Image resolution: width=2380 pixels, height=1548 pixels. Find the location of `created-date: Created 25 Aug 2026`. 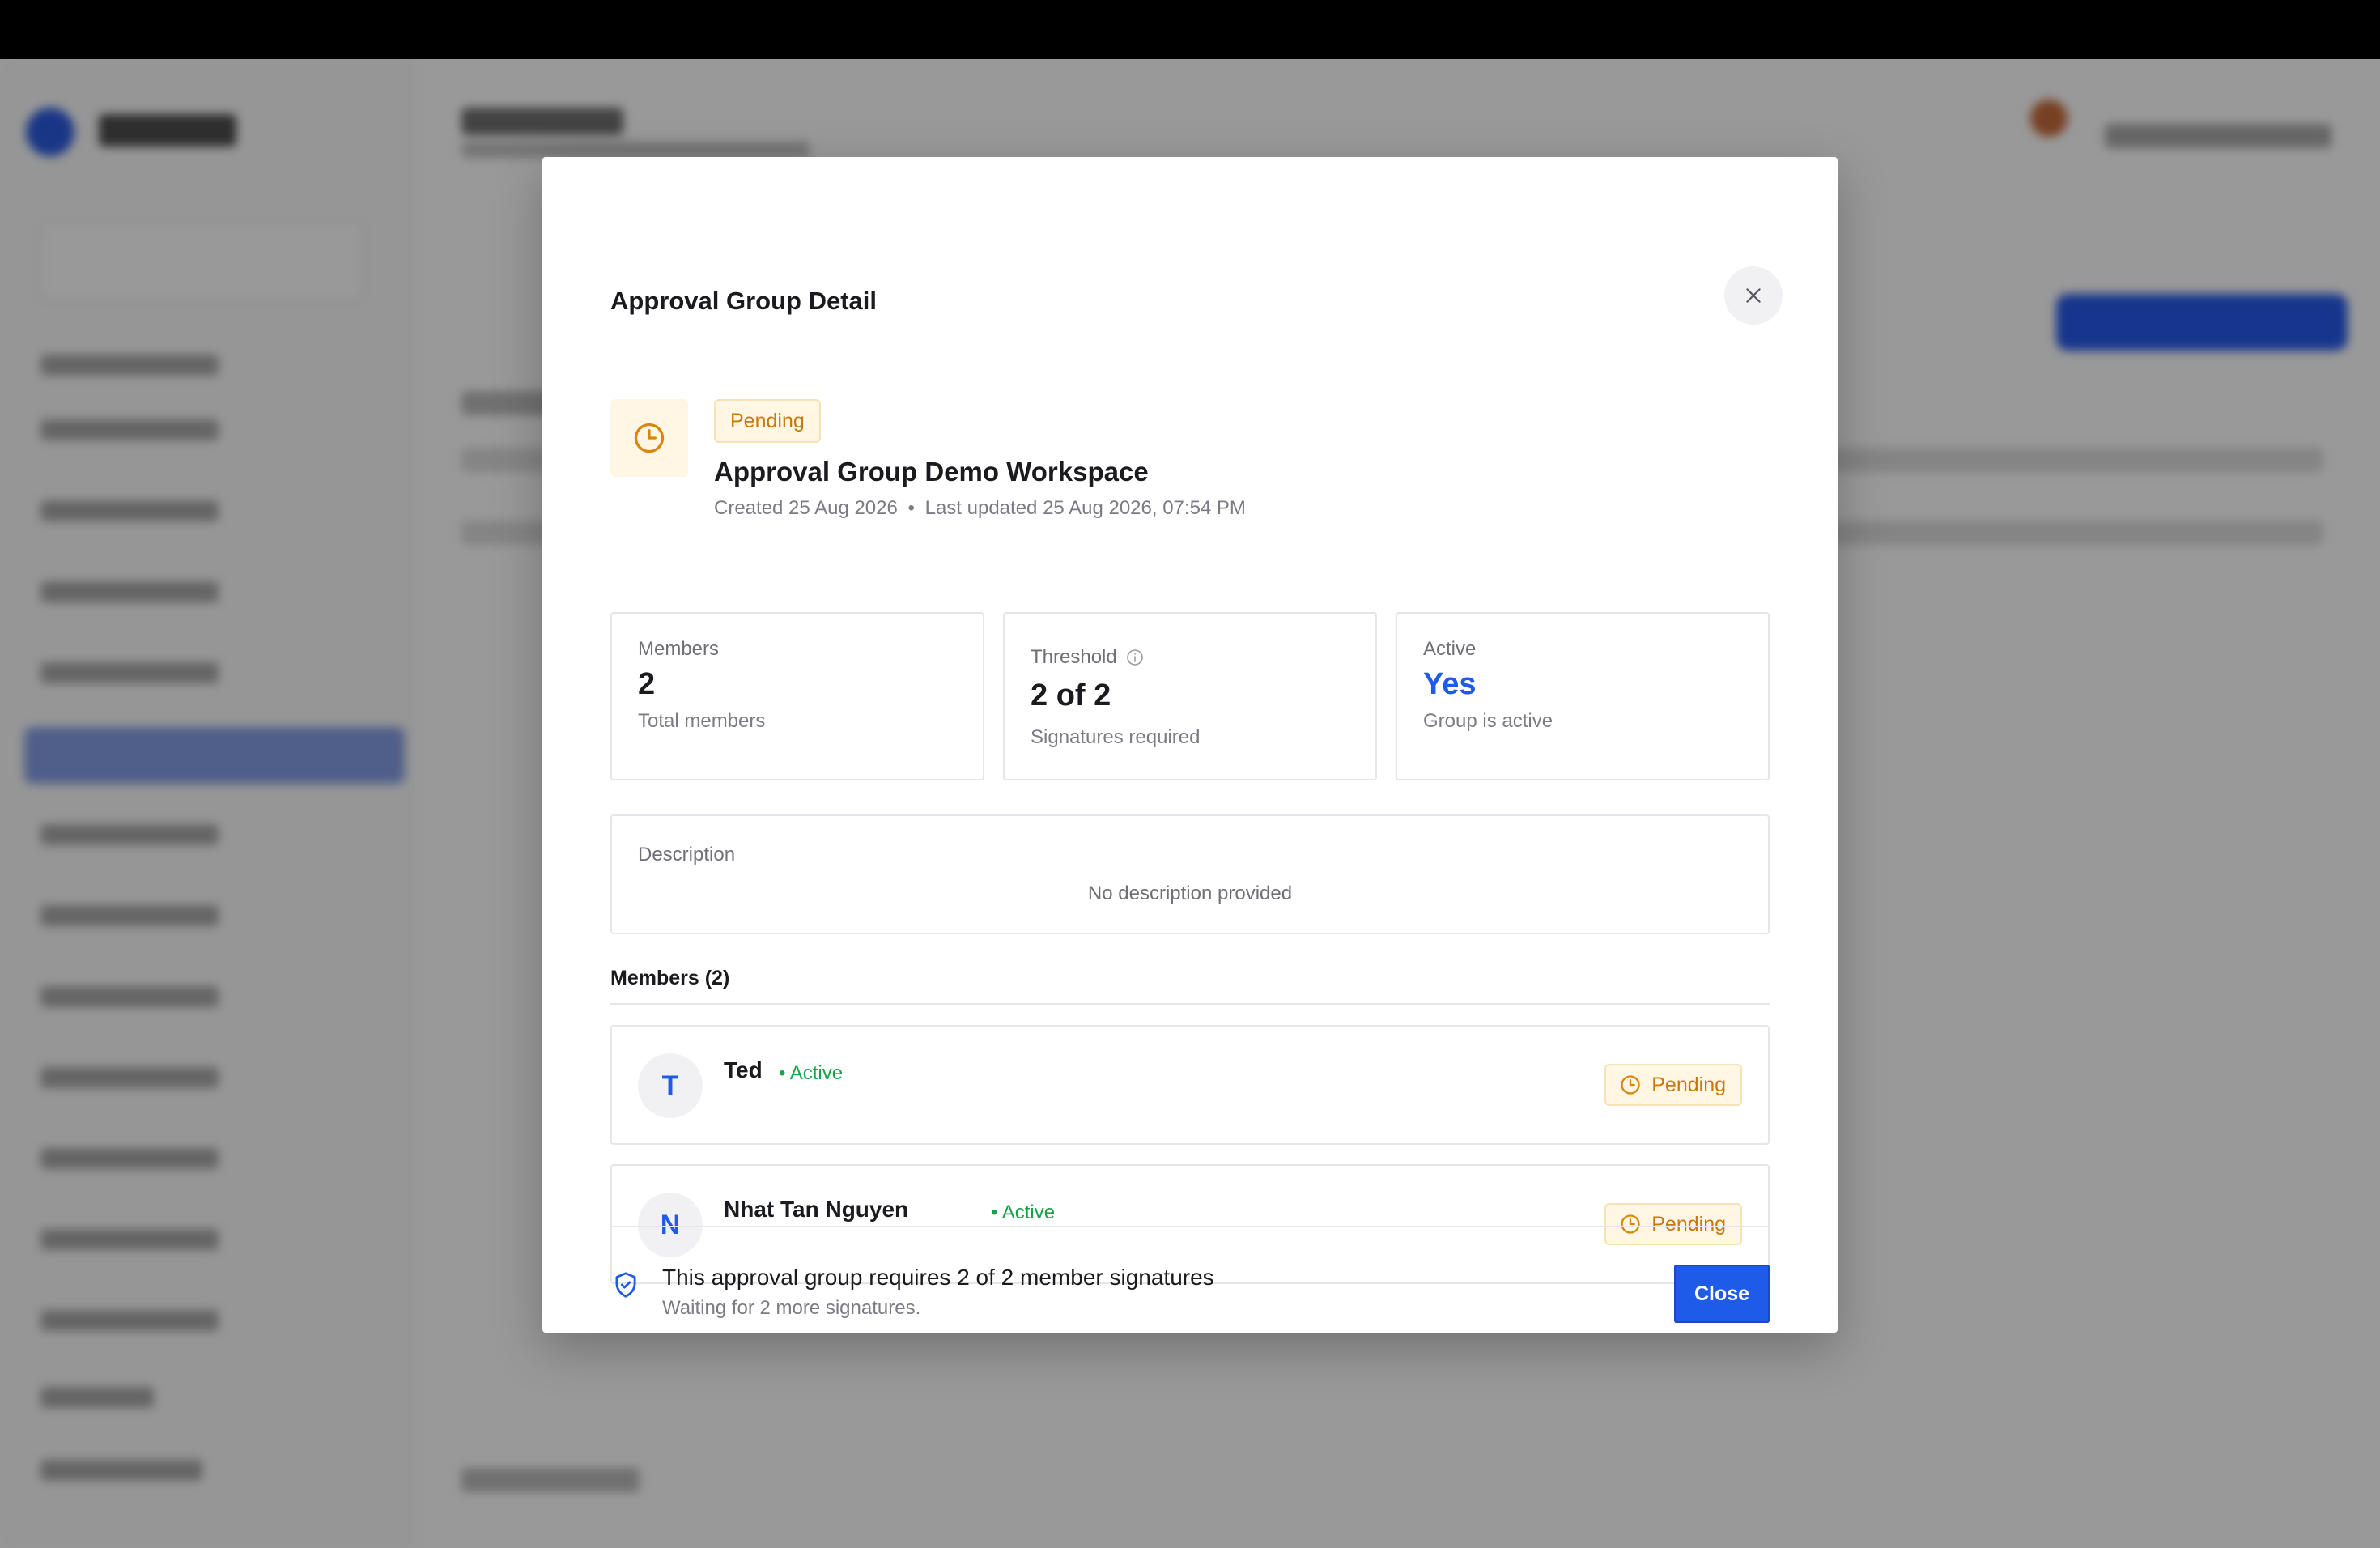

created-date: Created 25 Aug 2026 is located at coordinates (806, 508).